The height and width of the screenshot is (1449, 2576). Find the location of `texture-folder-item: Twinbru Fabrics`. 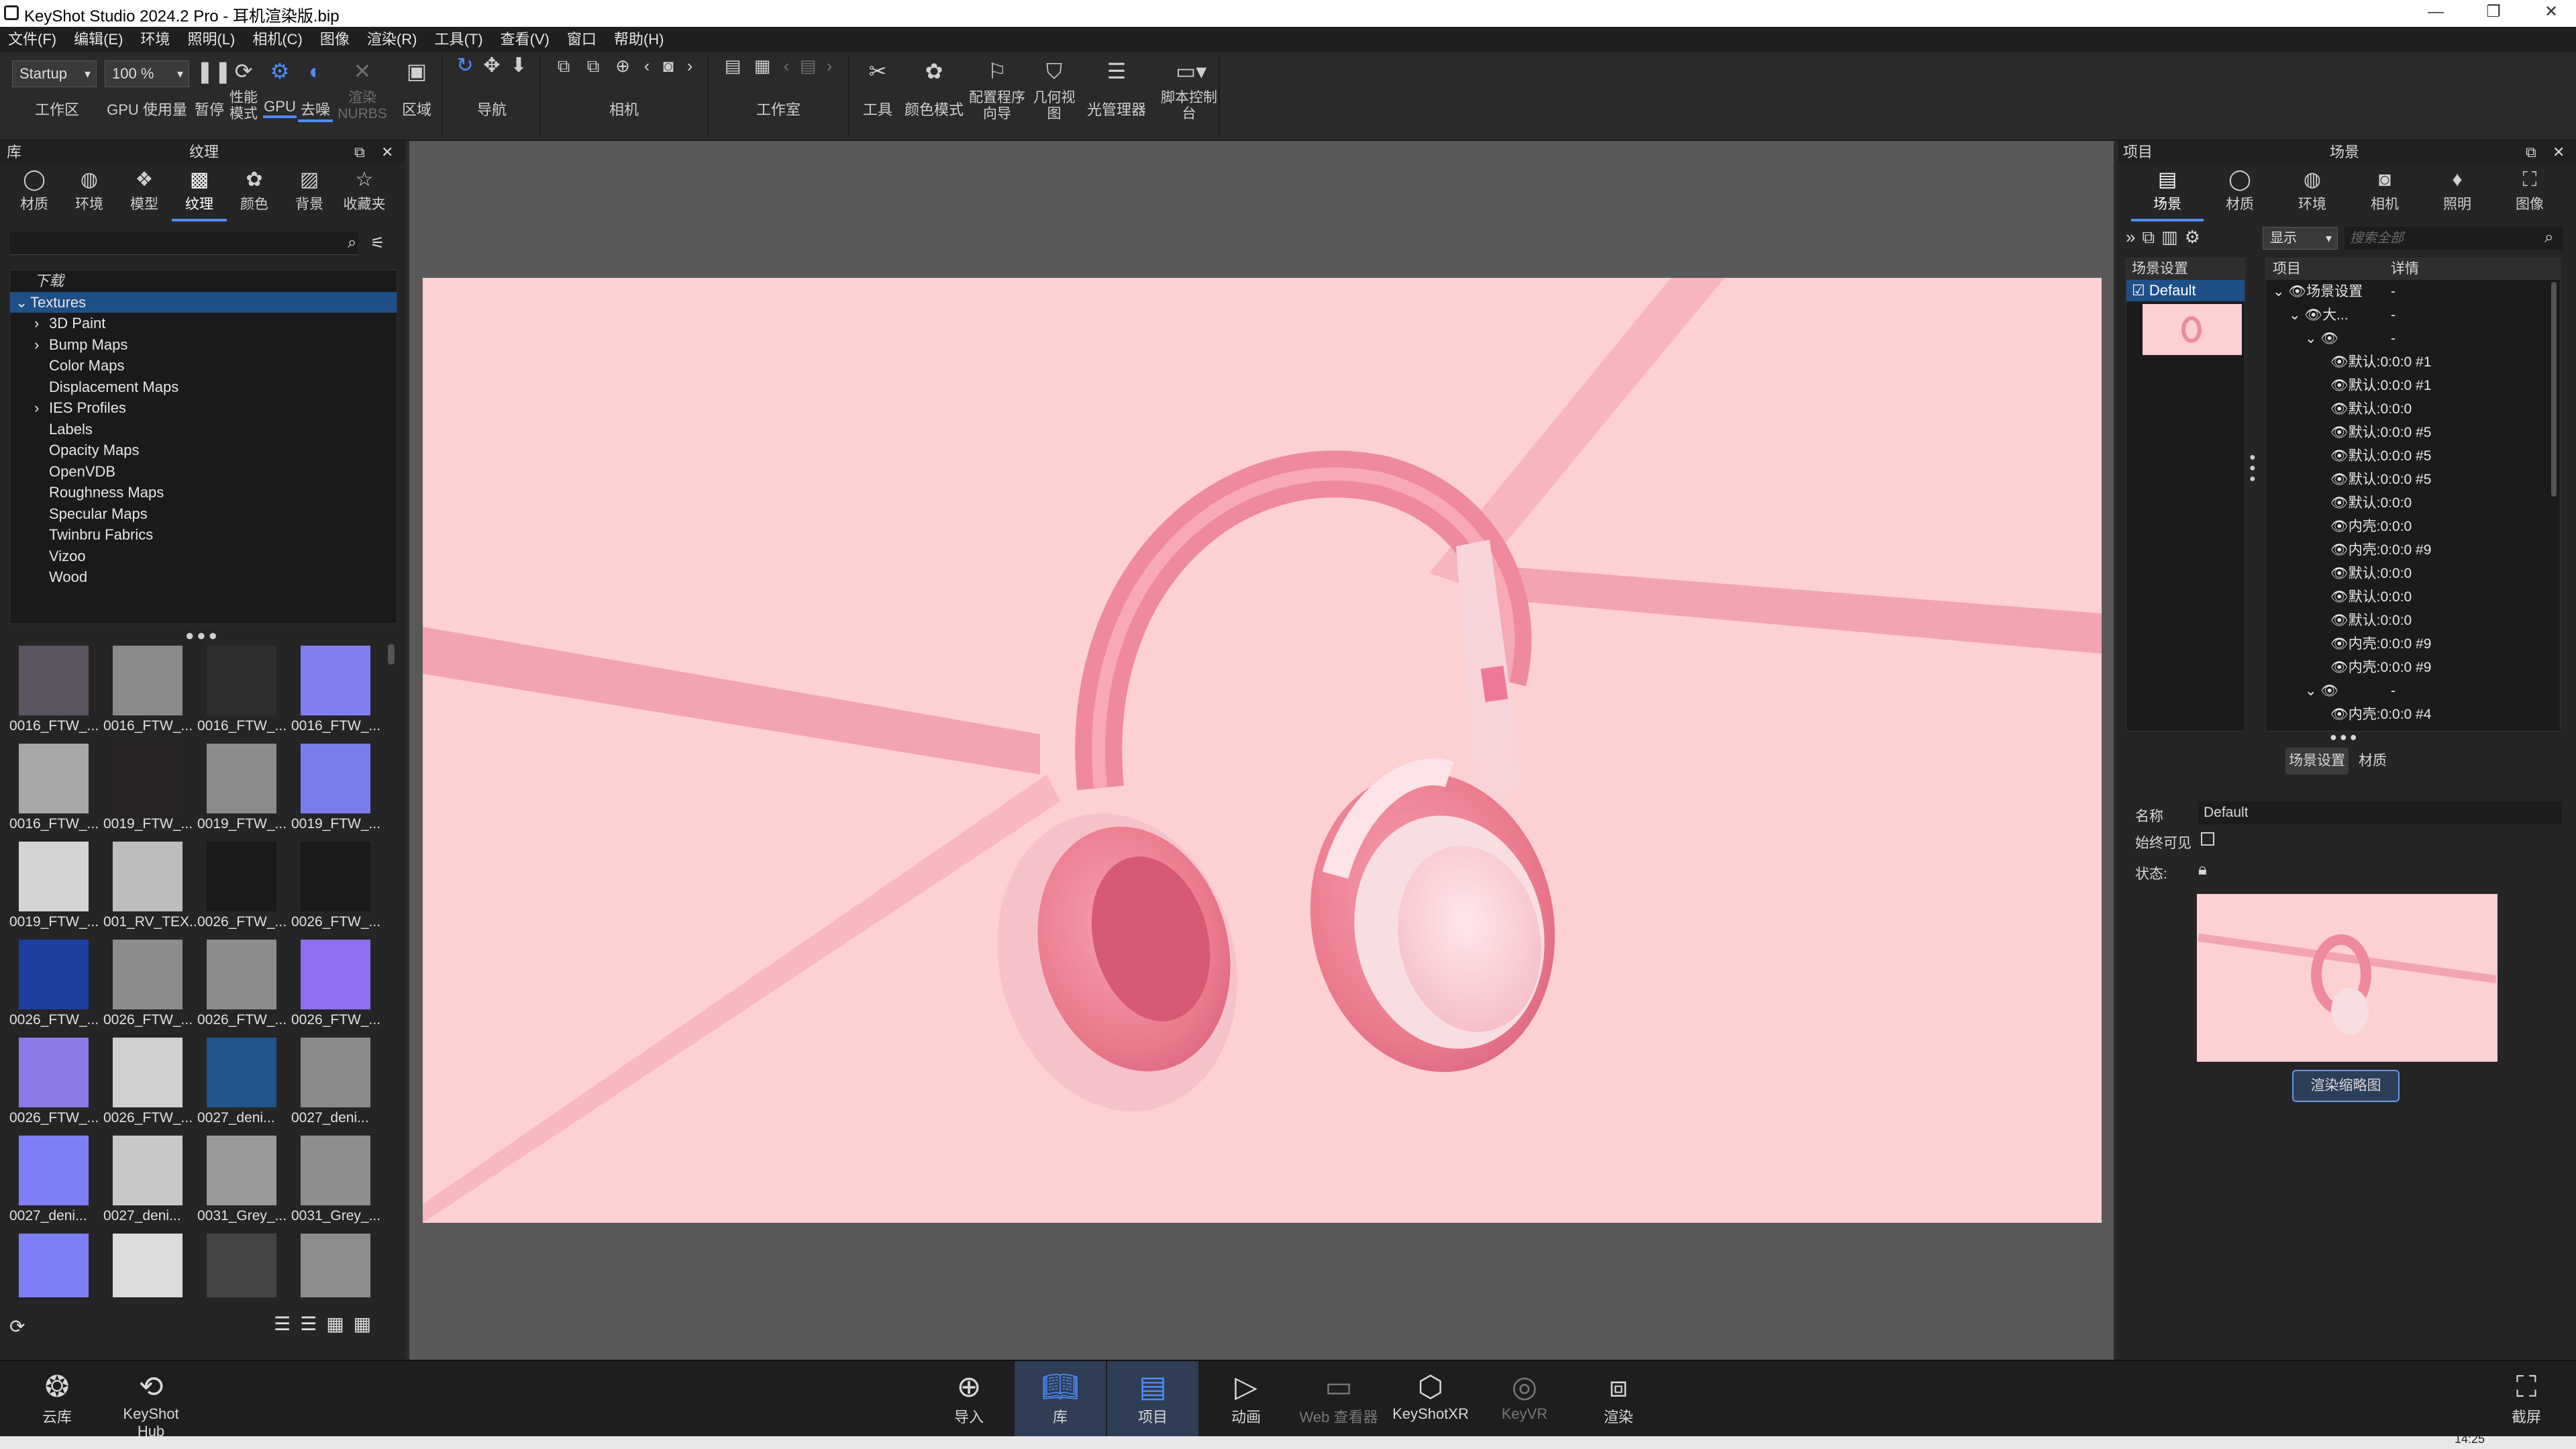

texture-folder-item: Twinbru Fabrics is located at coordinates (203, 535).